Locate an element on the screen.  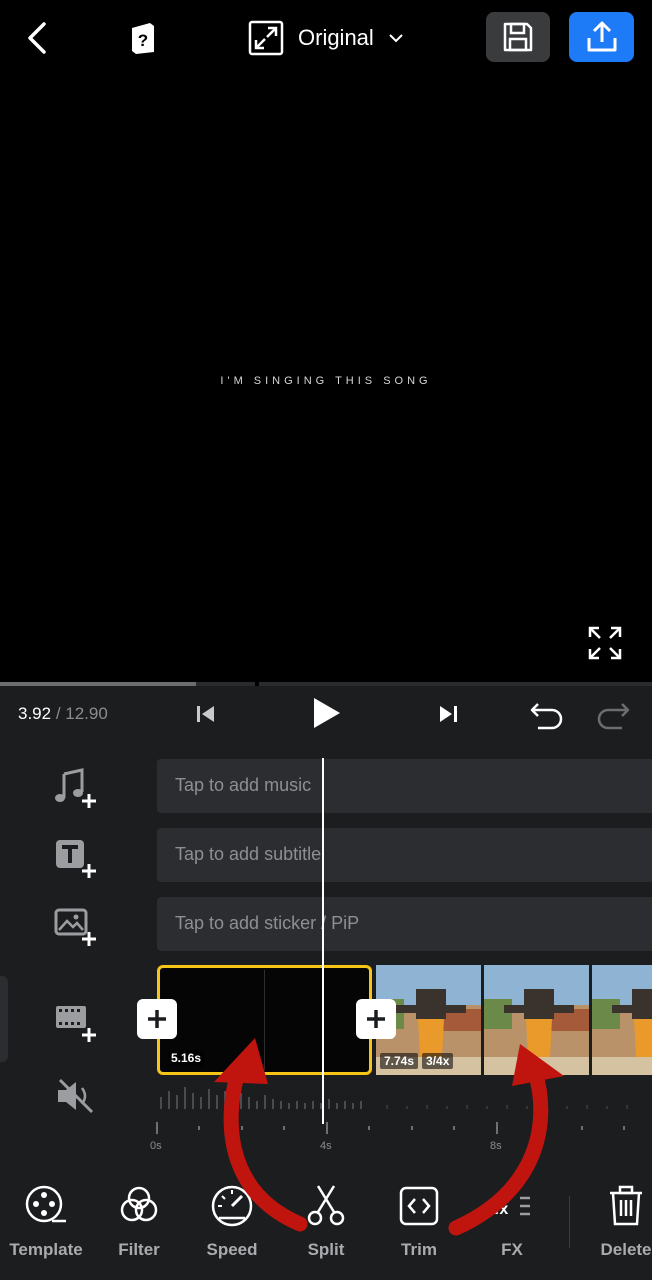
add-text-icon is located at coordinates (76, 859).